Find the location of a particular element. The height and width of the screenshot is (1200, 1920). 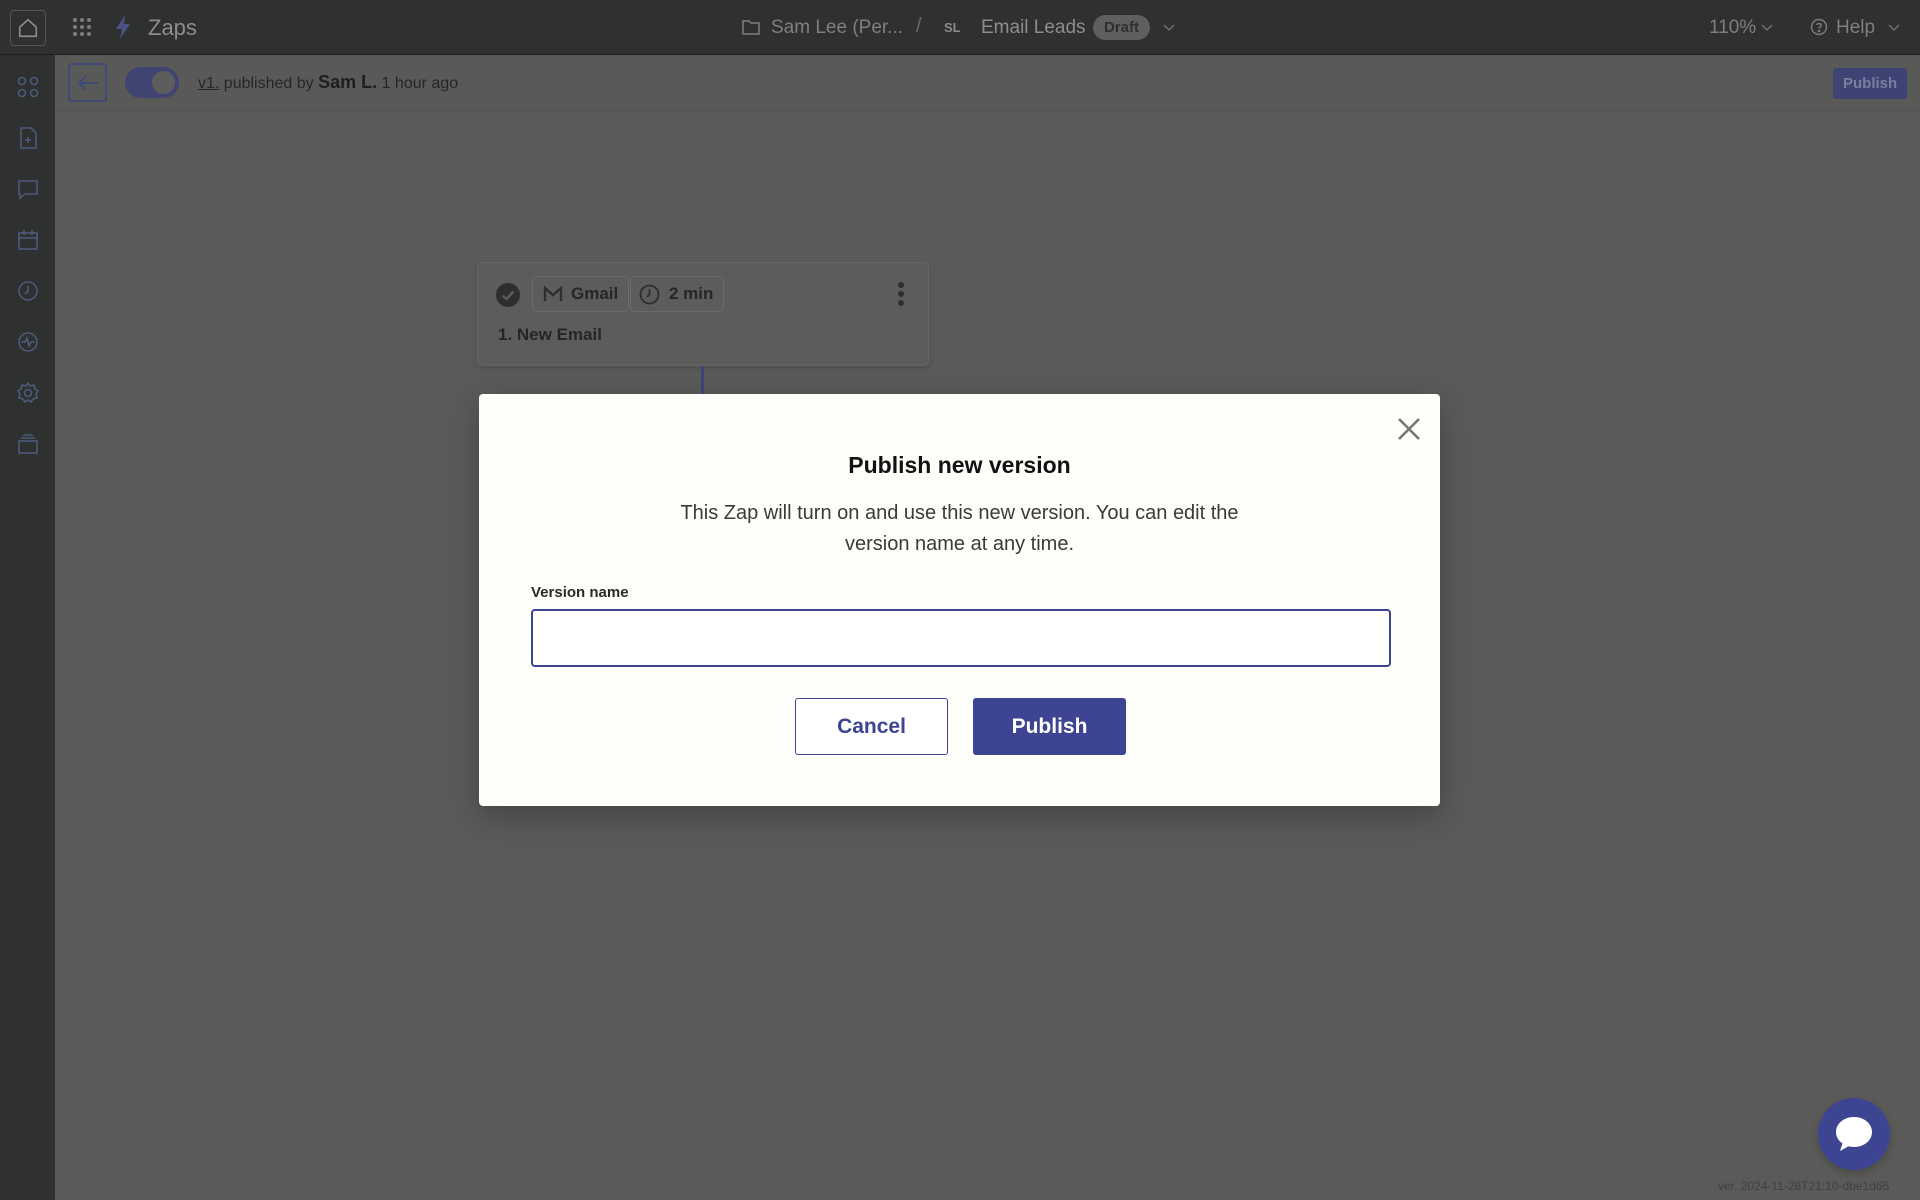

dialog-title: Publish new version is located at coordinates (959, 465).